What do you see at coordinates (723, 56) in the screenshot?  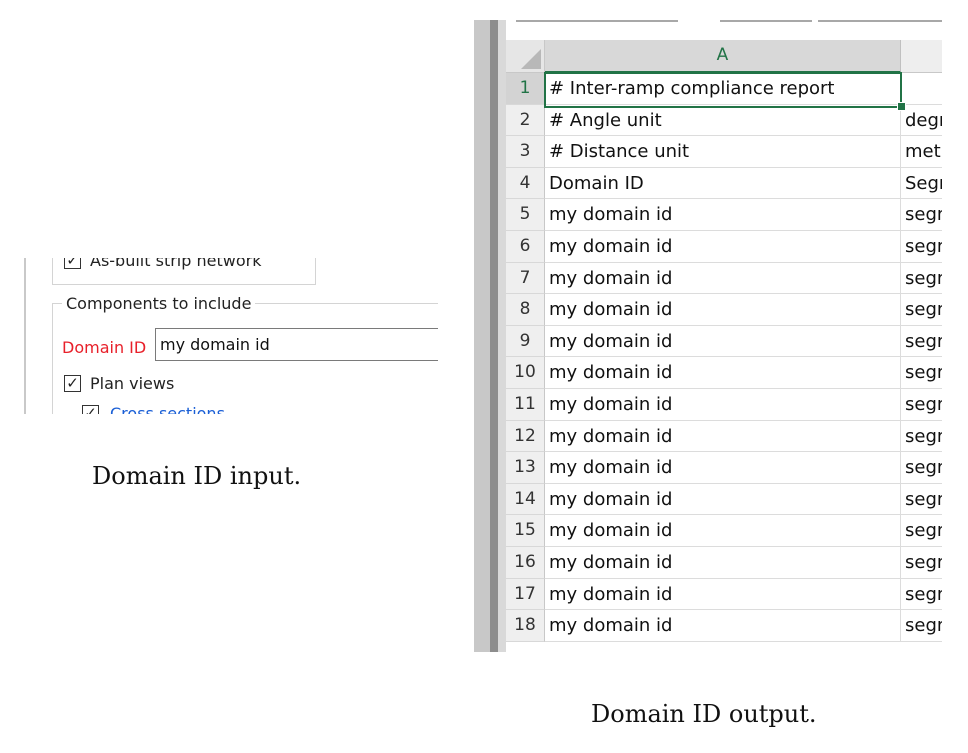 I see `column-header-a: A` at bounding box center [723, 56].